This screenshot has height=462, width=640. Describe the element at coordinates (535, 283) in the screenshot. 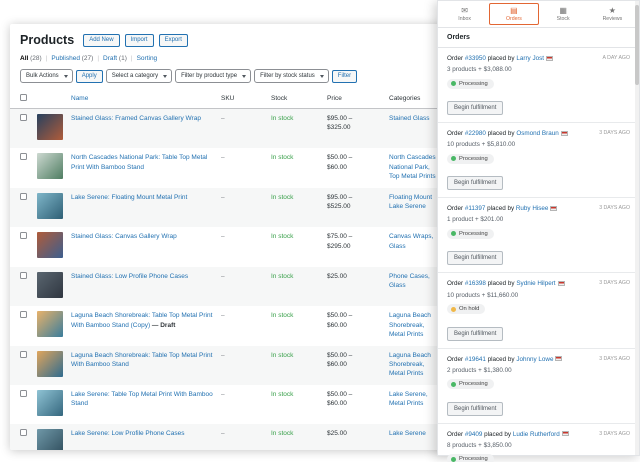

I see `customer-link: Sydnie Hilpert` at that location.